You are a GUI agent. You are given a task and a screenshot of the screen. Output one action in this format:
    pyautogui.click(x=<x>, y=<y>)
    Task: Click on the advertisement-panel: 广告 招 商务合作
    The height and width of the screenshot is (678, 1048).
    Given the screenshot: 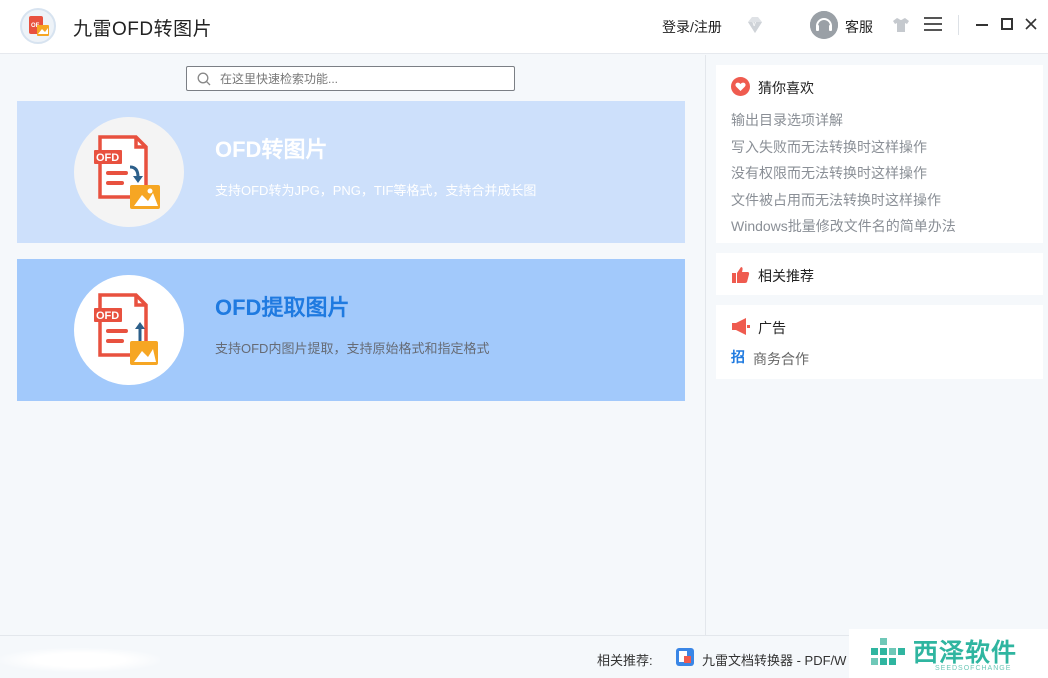 What is the action you would take?
    pyautogui.click(x=879, y=342)
    